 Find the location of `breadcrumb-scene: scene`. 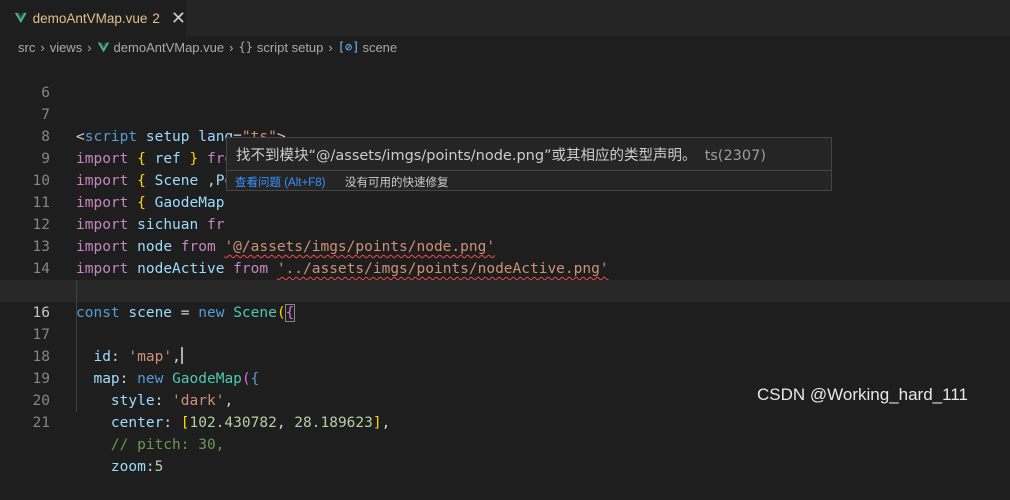

breadcrumb-scene: scene is located at coordinates (379, 47).